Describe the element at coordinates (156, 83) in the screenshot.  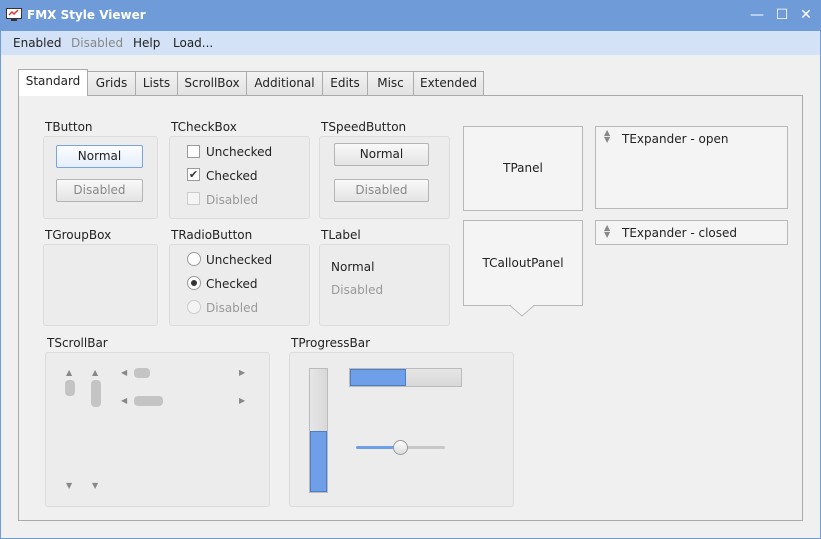
I see `tab-lists: Lists` at that location.